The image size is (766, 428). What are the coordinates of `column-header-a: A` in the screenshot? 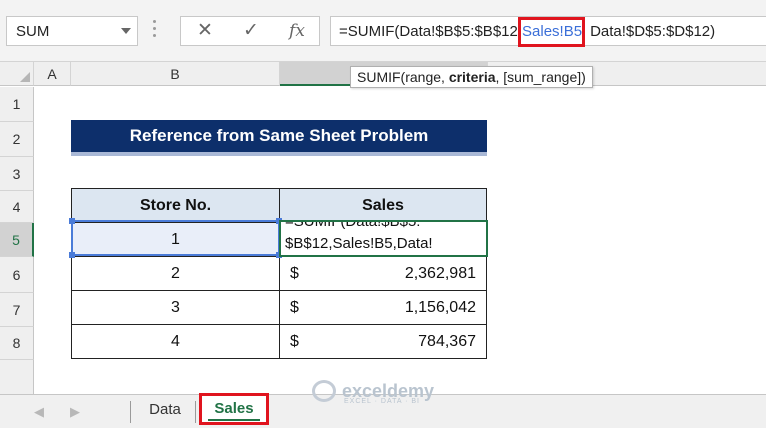 It's located at (52, 74).